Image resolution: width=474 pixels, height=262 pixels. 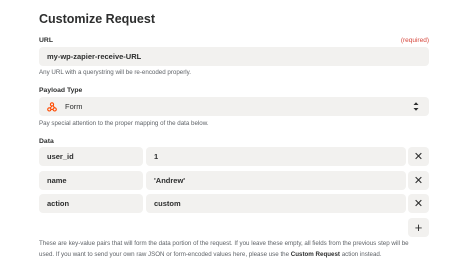 I want to click on data-value-text: custom, so click(x=167, y=203).